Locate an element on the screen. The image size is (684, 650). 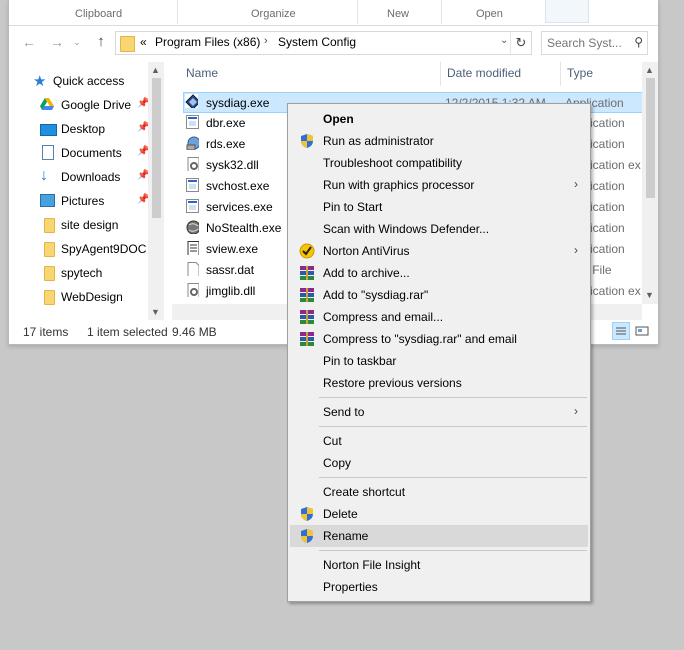
nav-item-webdesign: WebDesign is located at coordinates (79, 297).